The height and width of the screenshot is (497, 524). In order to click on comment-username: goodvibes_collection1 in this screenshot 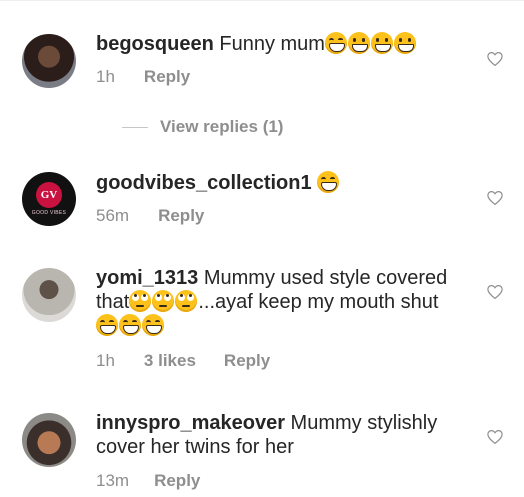, I will do `click(204, 183)`.